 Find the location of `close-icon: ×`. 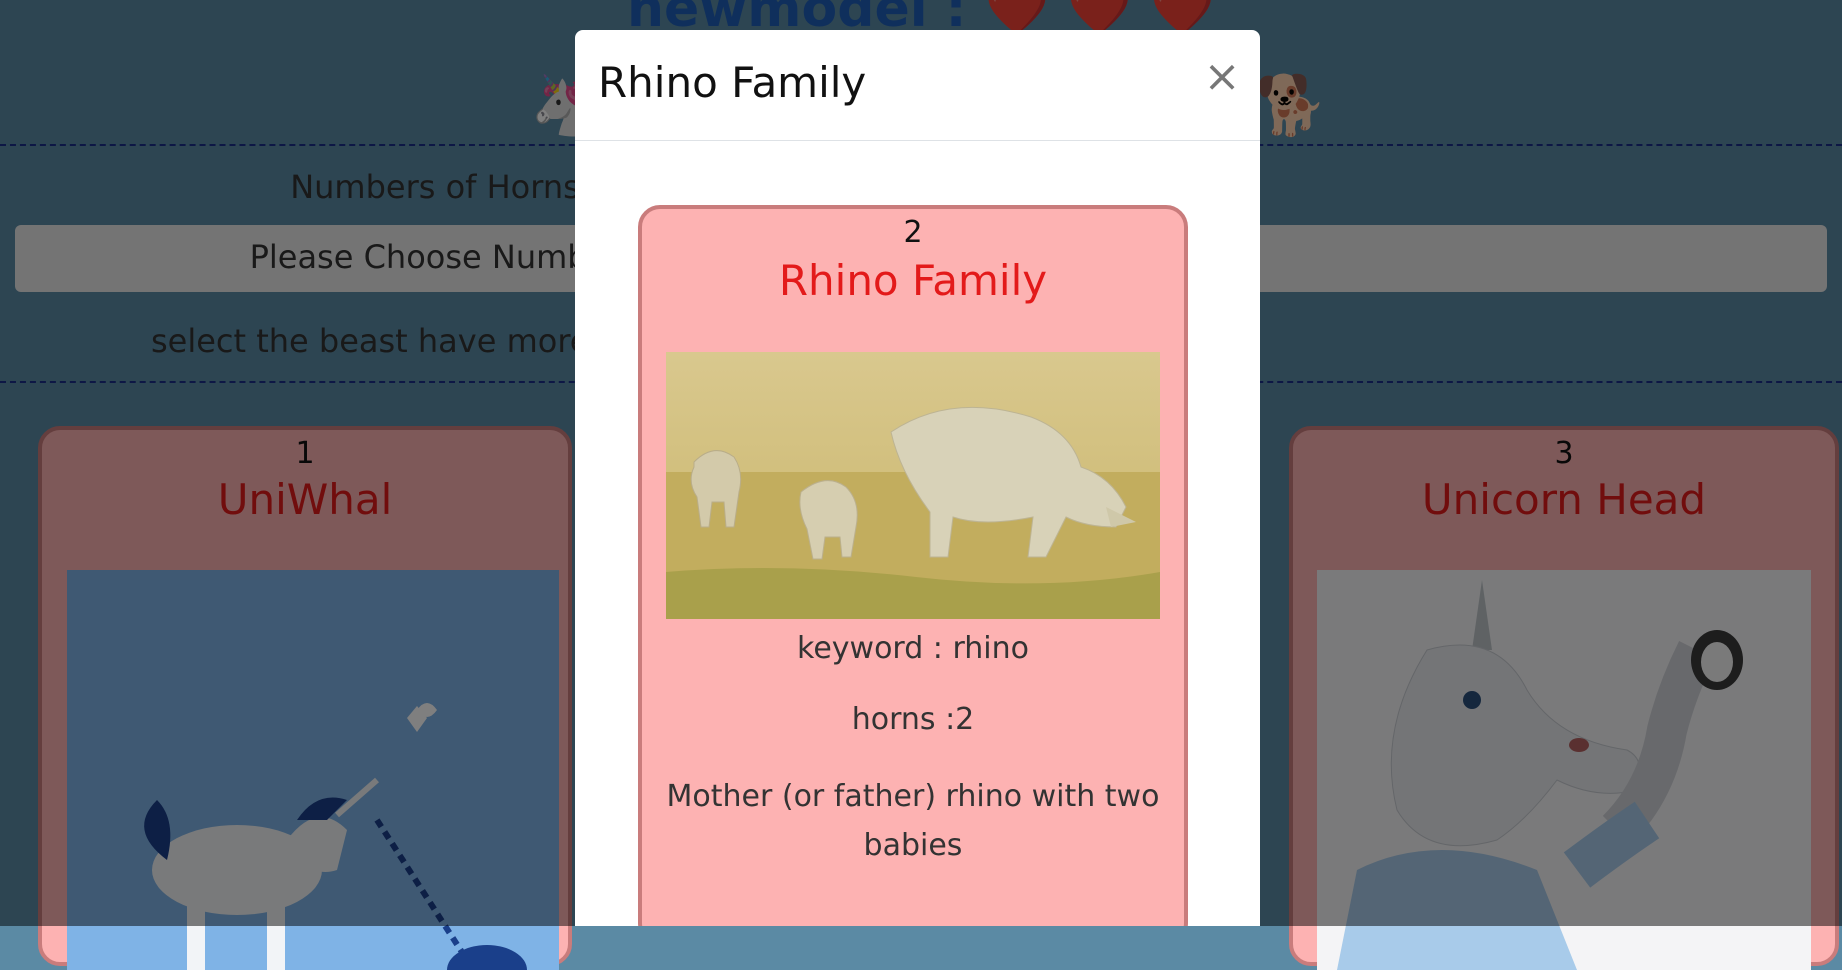

close-icon: × is located at coordinates (1222, 77).